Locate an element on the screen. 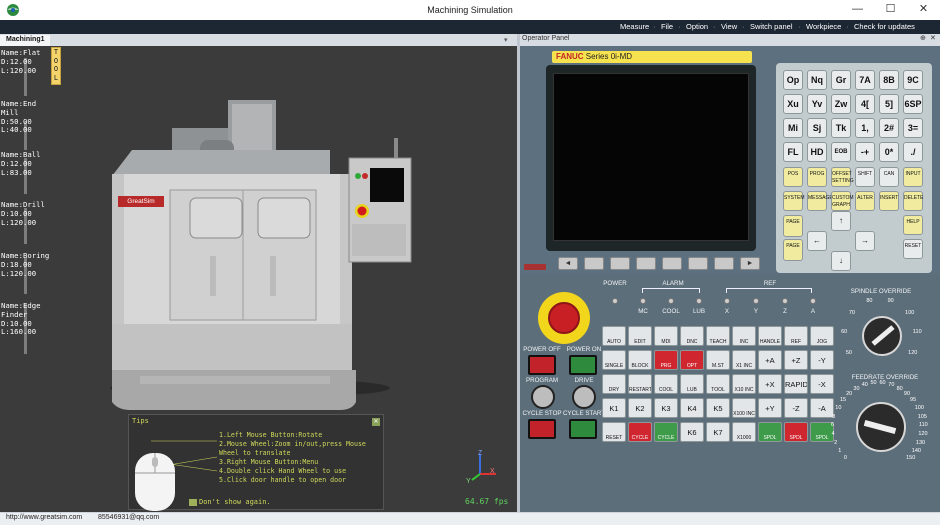 The height and width of the screenshot is (525, 940). tool-panel-toggle: T O O L is located at coordinates (56, 66).